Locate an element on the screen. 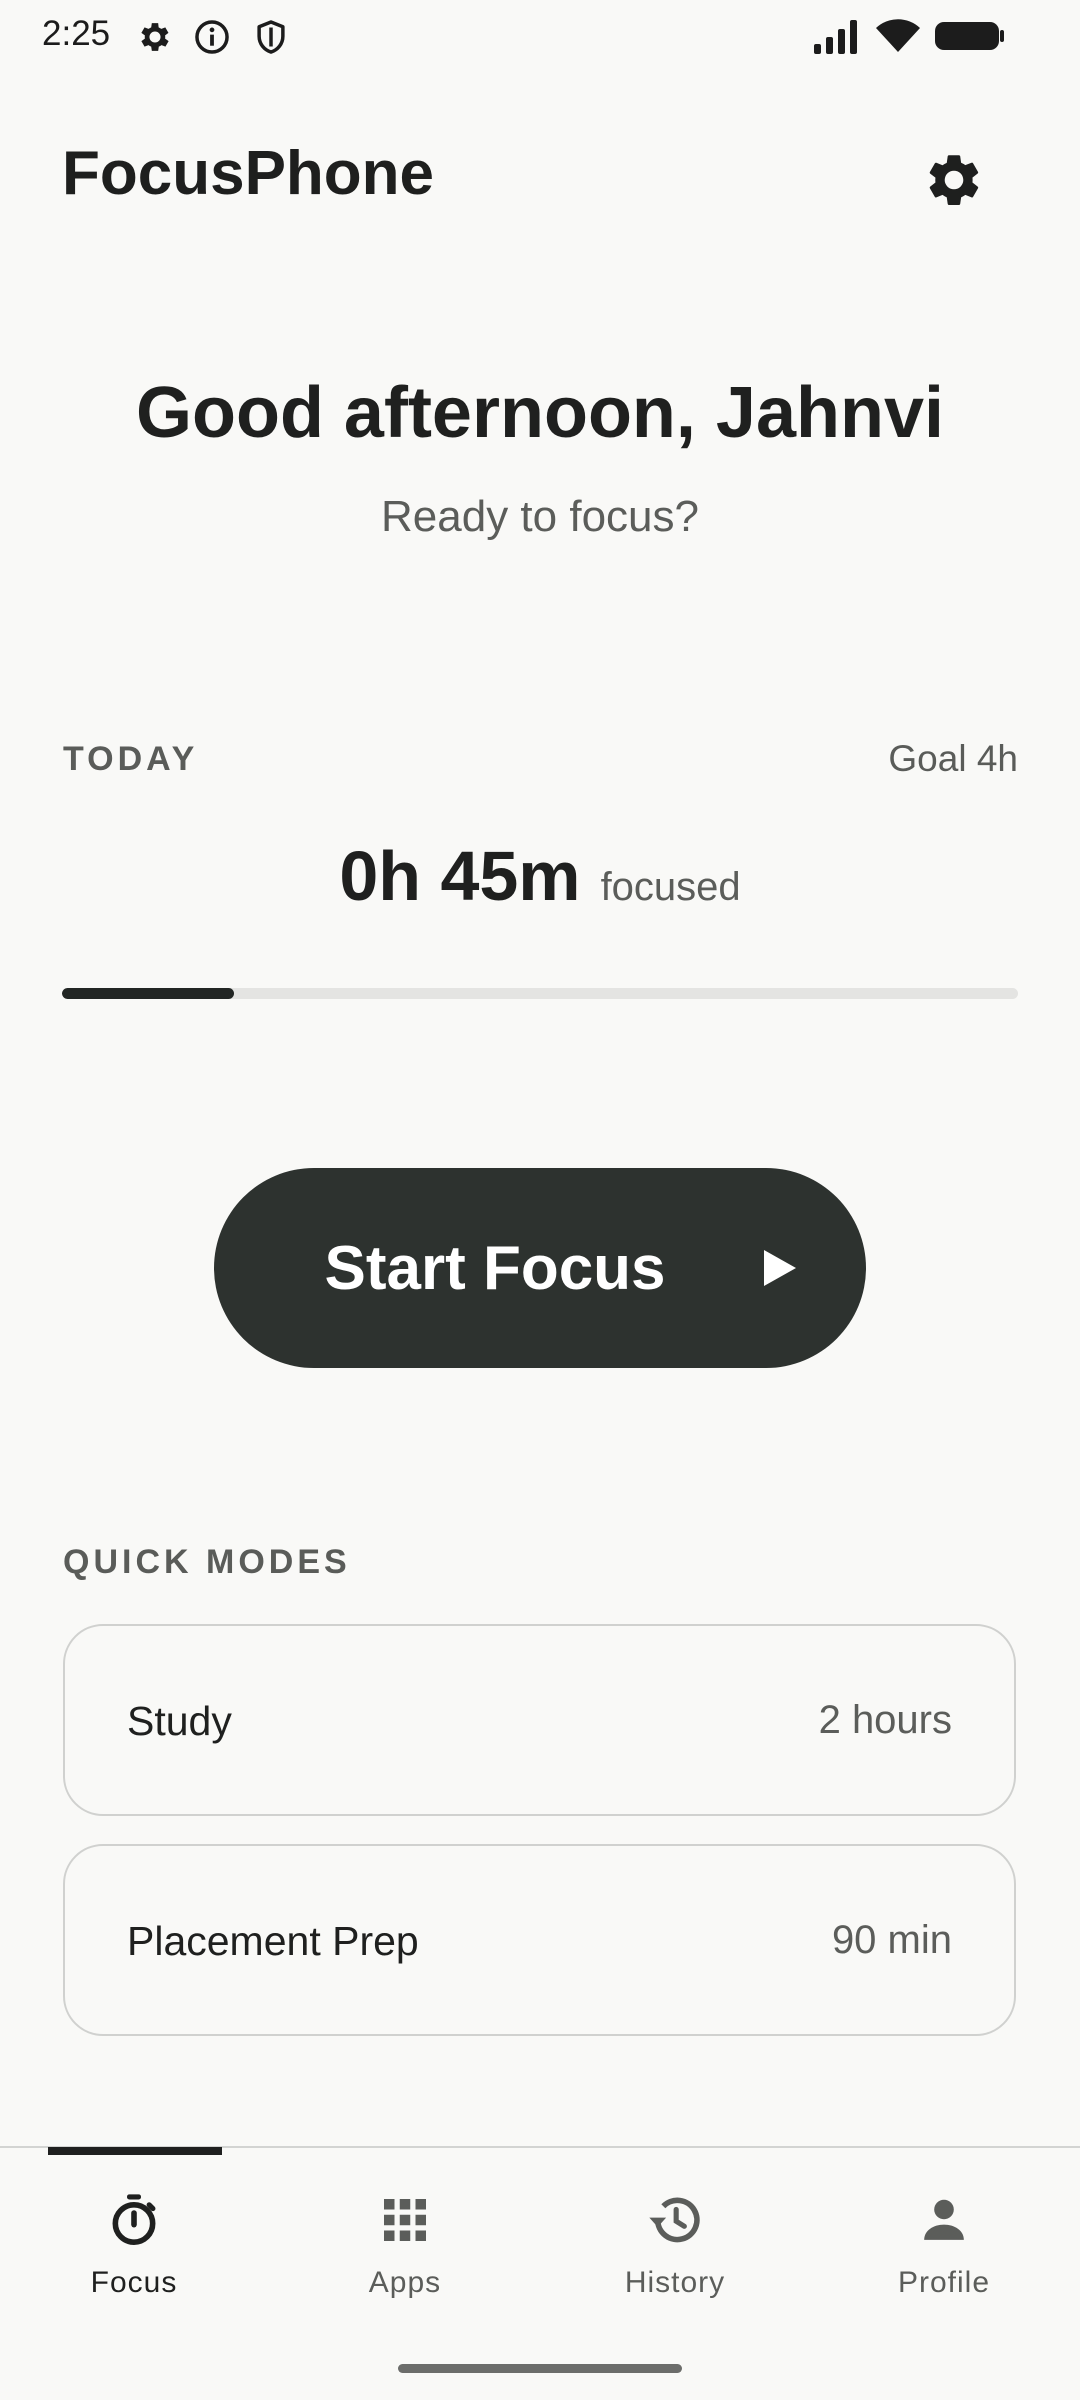 The image size is (1080, 2400). home-indicator is located at coordinates (540, 2368).